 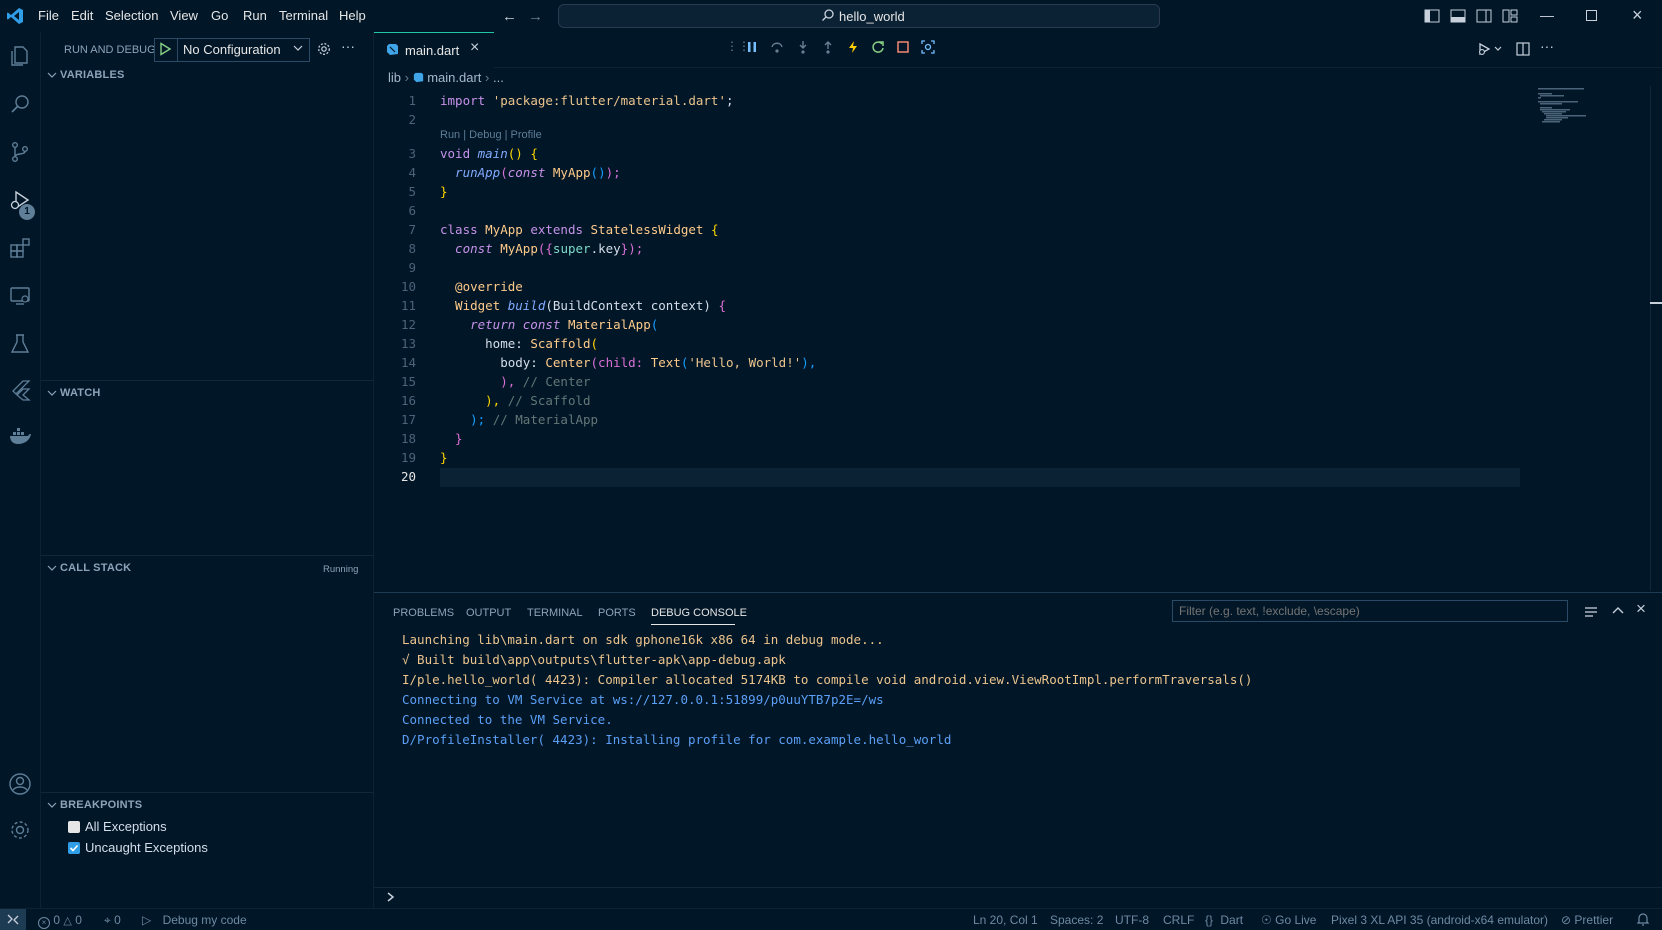 What do you see at coordinates (48, 15) in the screenshot?
I see `menu-file: File` at bounding box center [48, 15].